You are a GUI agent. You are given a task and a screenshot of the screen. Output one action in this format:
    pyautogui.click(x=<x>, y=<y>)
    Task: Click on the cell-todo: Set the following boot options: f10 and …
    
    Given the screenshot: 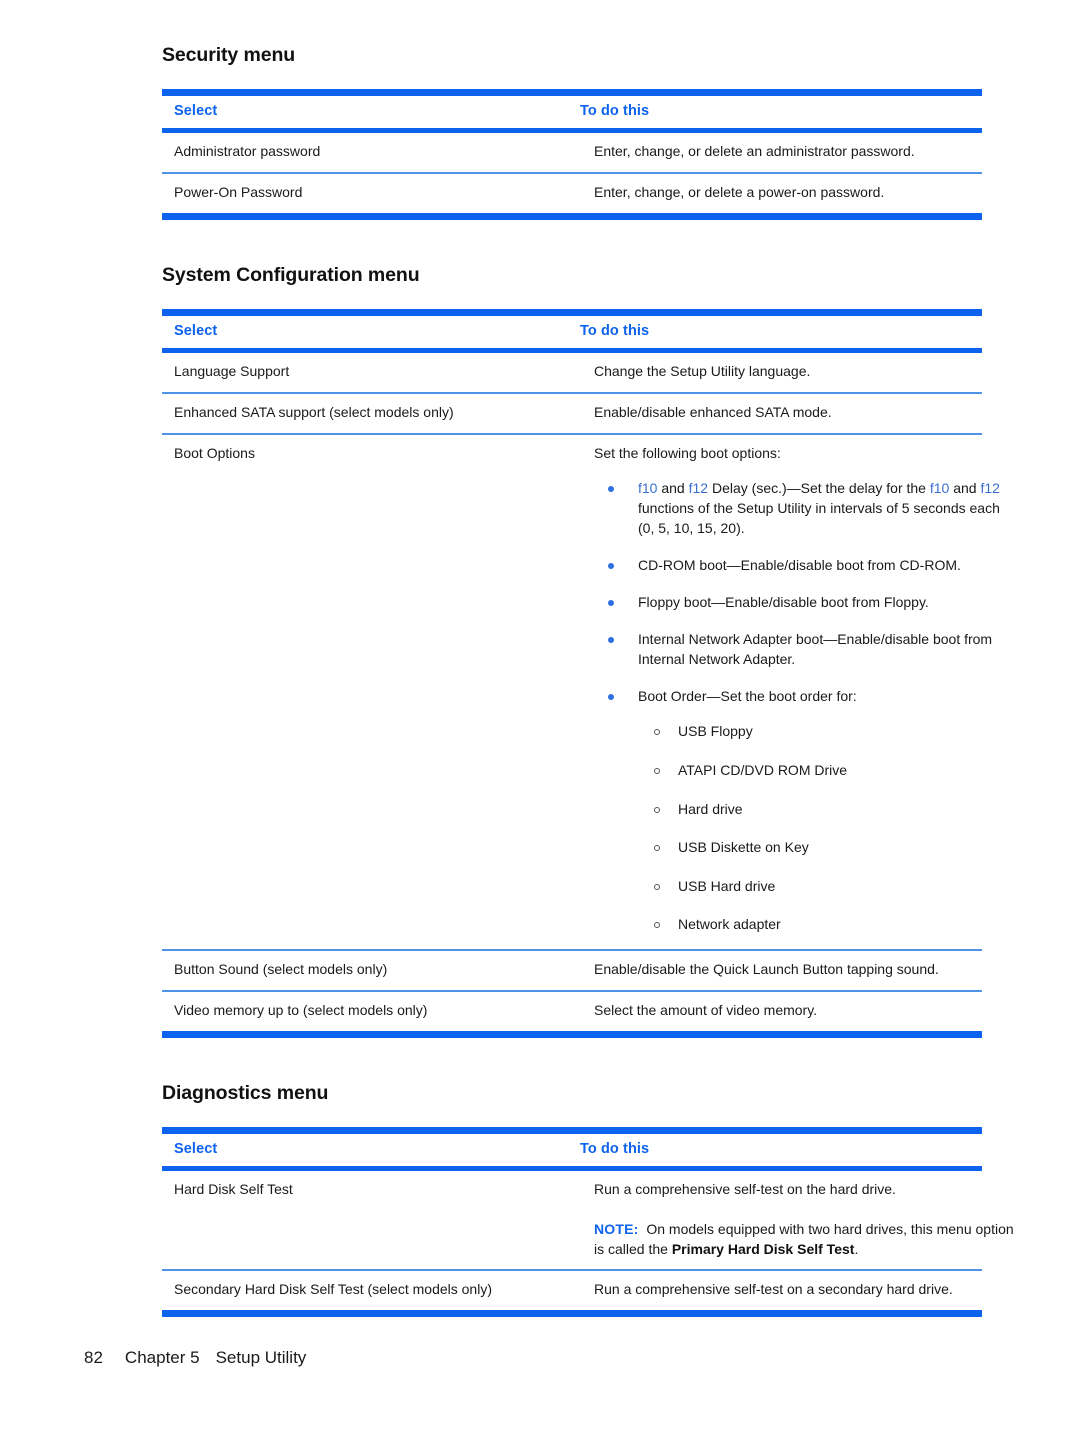 What is the action you would take?
    pyautogui.click(x=808, y=692)
    